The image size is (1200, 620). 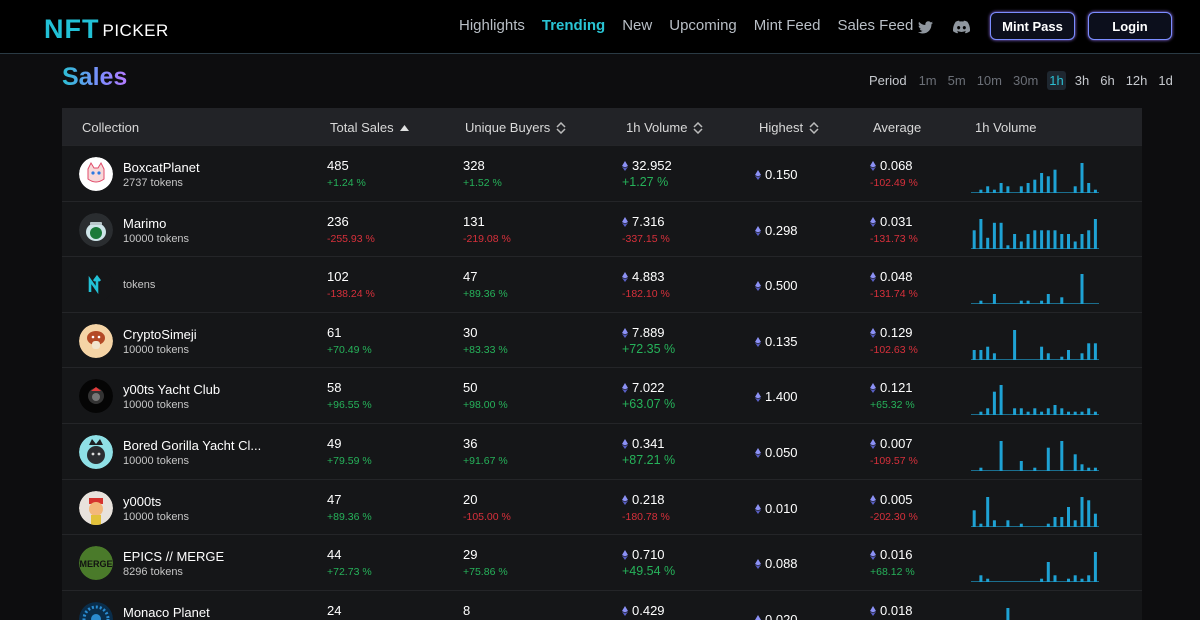 I want to click on period-30m: 30m, so click(x=1025, y=80).